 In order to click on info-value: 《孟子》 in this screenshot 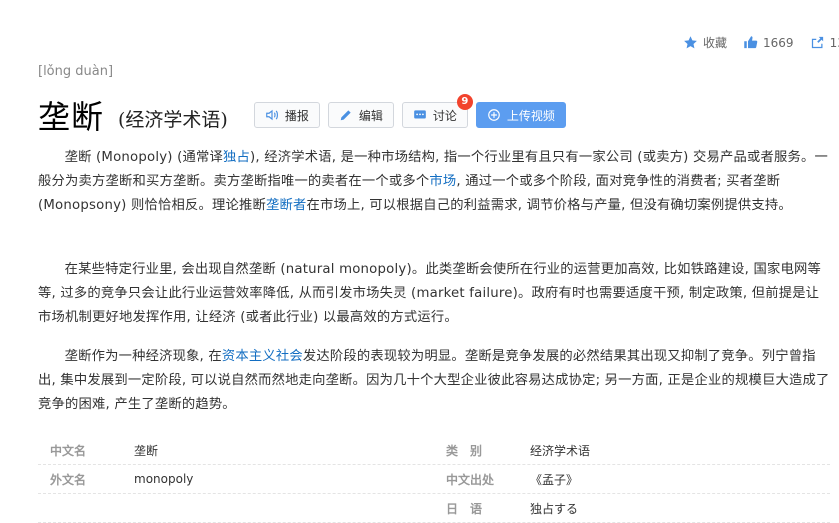, I will do `click(554, 479)`.